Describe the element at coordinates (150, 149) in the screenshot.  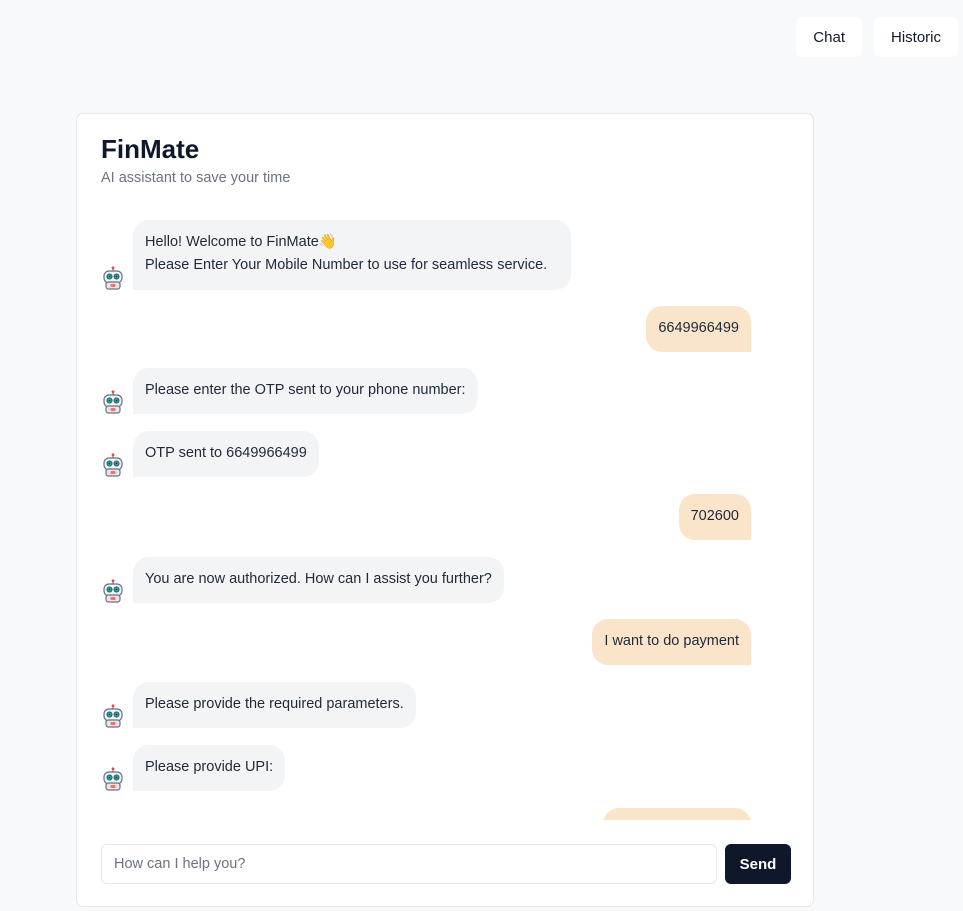
I see `page-title: FinMate` at that location.